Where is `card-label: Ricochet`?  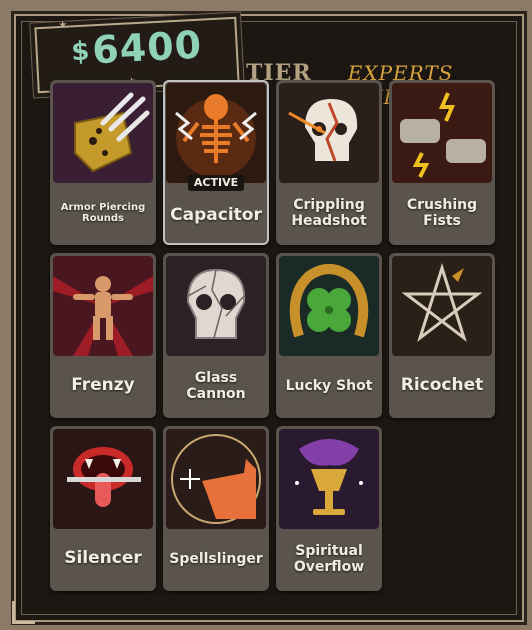 card-label: Ricochet is located at coordinates (442, 385).